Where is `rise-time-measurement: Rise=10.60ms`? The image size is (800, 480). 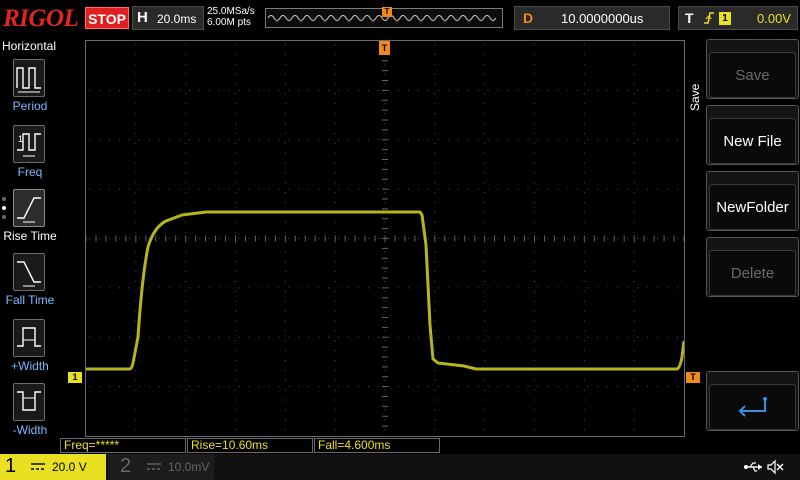 rise-time-measurement: Rise=10.60ms is located at coordinates (250, 445).